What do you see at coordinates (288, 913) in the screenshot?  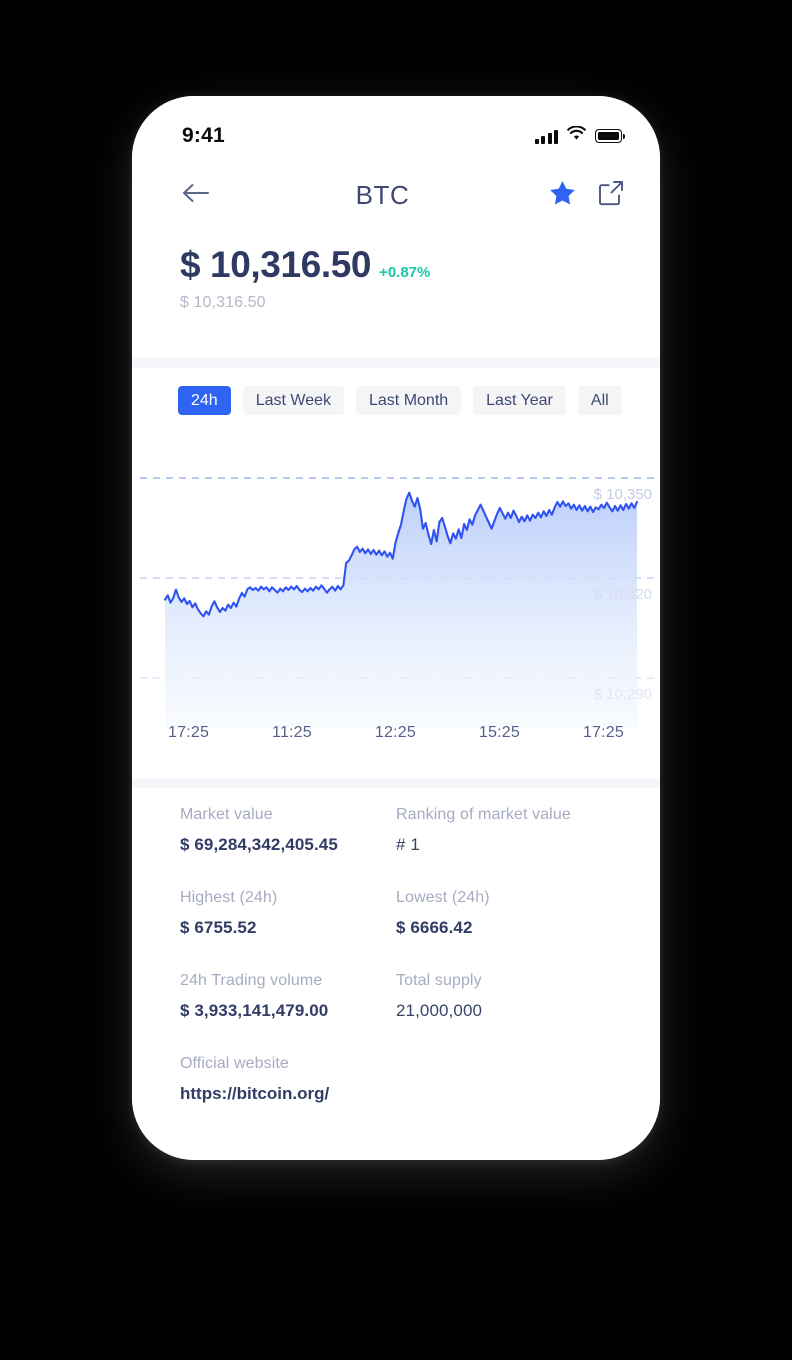 I see `stat-highest-24h: Highest (24h) $ 6755.52` at bounding box center [288, 913].